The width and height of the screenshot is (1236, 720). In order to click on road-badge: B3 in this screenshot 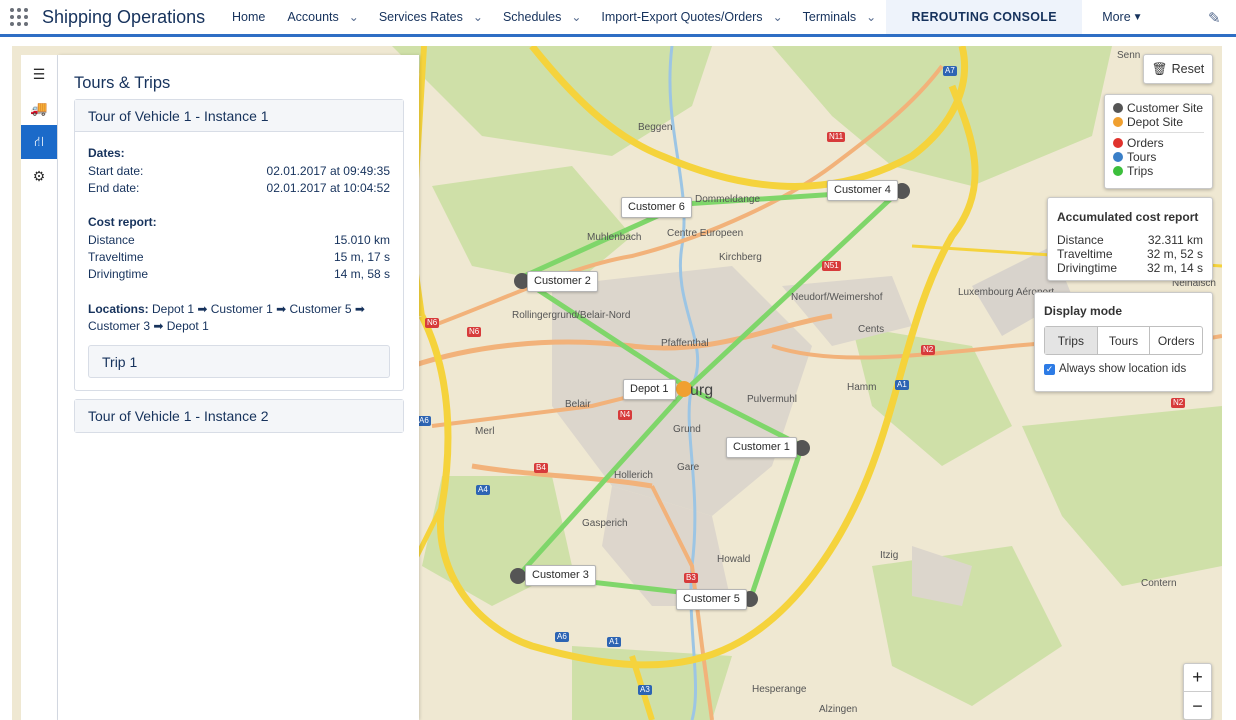, I will do `click(691, 578)`.